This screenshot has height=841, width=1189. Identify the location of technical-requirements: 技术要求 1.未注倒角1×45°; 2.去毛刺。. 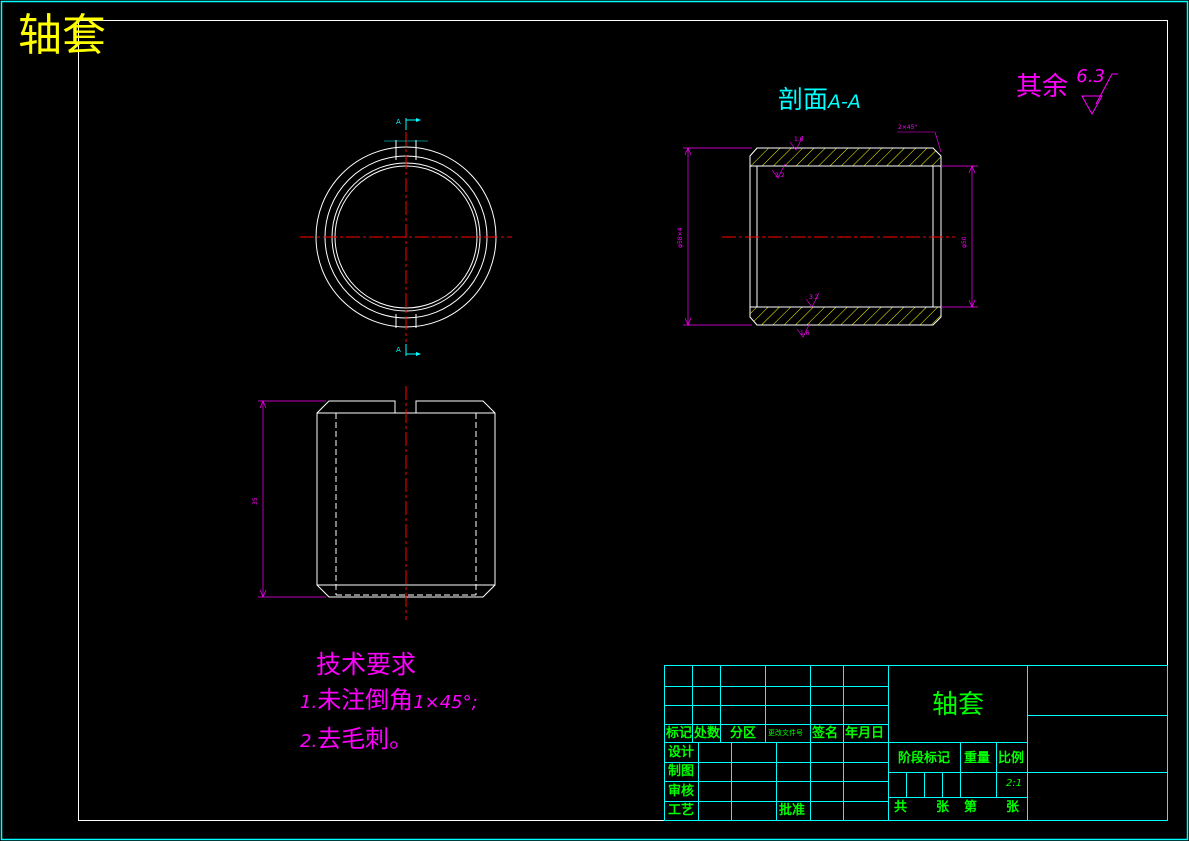
(389, 704).